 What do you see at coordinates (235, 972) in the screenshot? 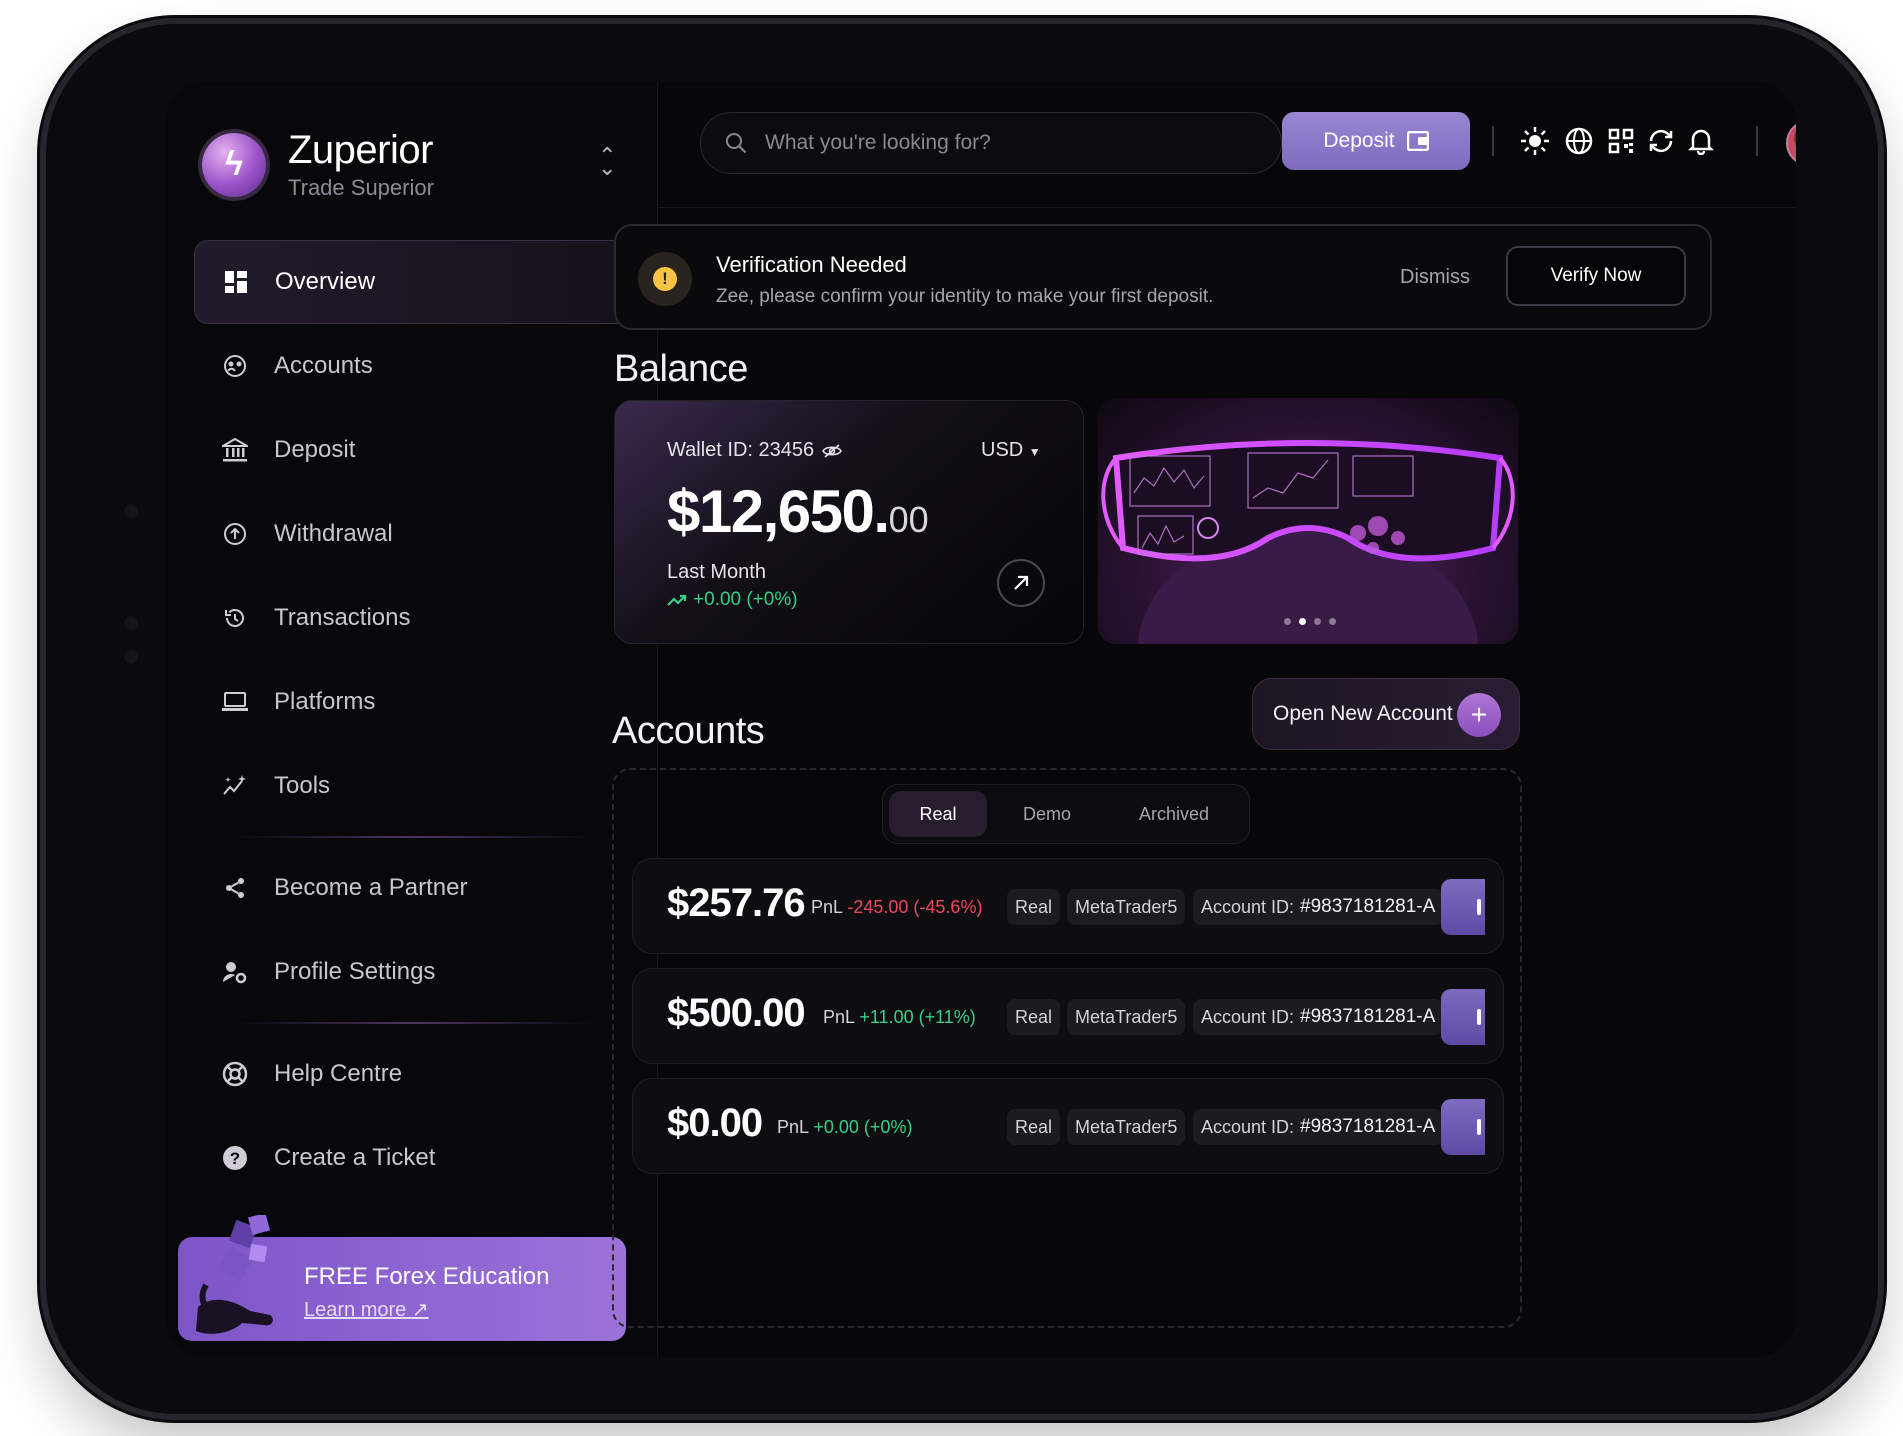
I see `user-settings-icon` at bounding box center [235, 972].